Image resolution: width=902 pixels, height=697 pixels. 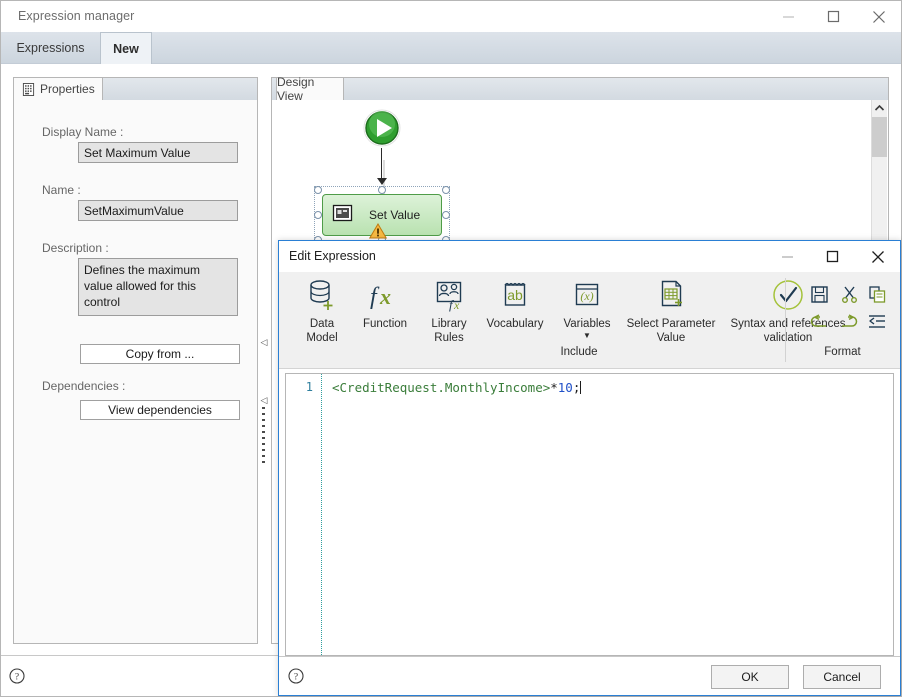 I want to click on save-icon, so click(x=819, y=294).